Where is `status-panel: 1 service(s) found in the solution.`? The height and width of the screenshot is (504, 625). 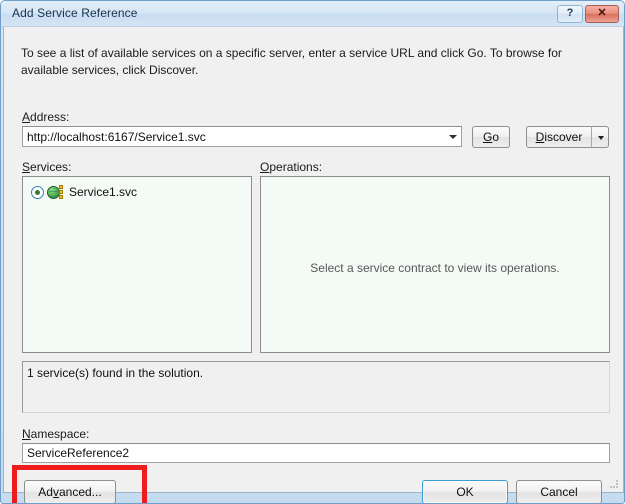 status-panel: 1 service(s) found in the solution. is located at coordinates (316, 387).